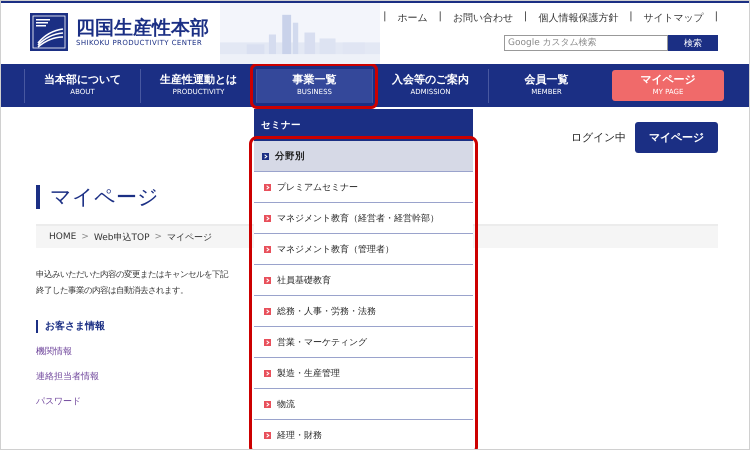 The height and width of the screenshot is (450, 750). I want to click on menu-item: マネジメント教育（経営者・経営幹部）, so click(363, 218).